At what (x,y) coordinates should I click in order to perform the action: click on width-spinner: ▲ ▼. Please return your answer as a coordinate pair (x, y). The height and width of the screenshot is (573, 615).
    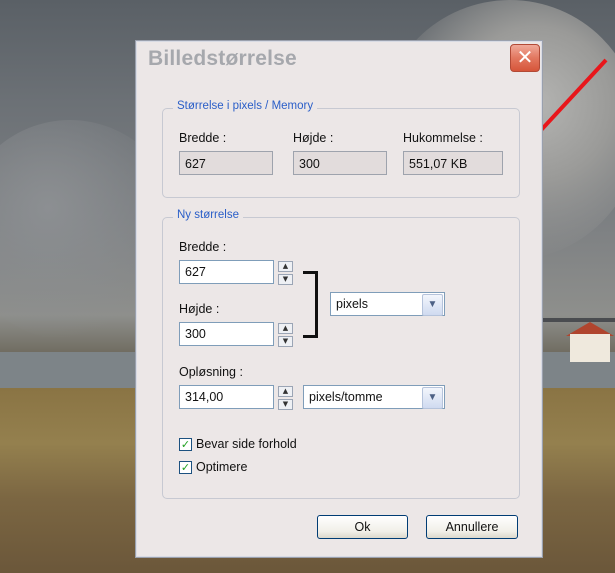
    Looking at the image, I should click on (285, 273).